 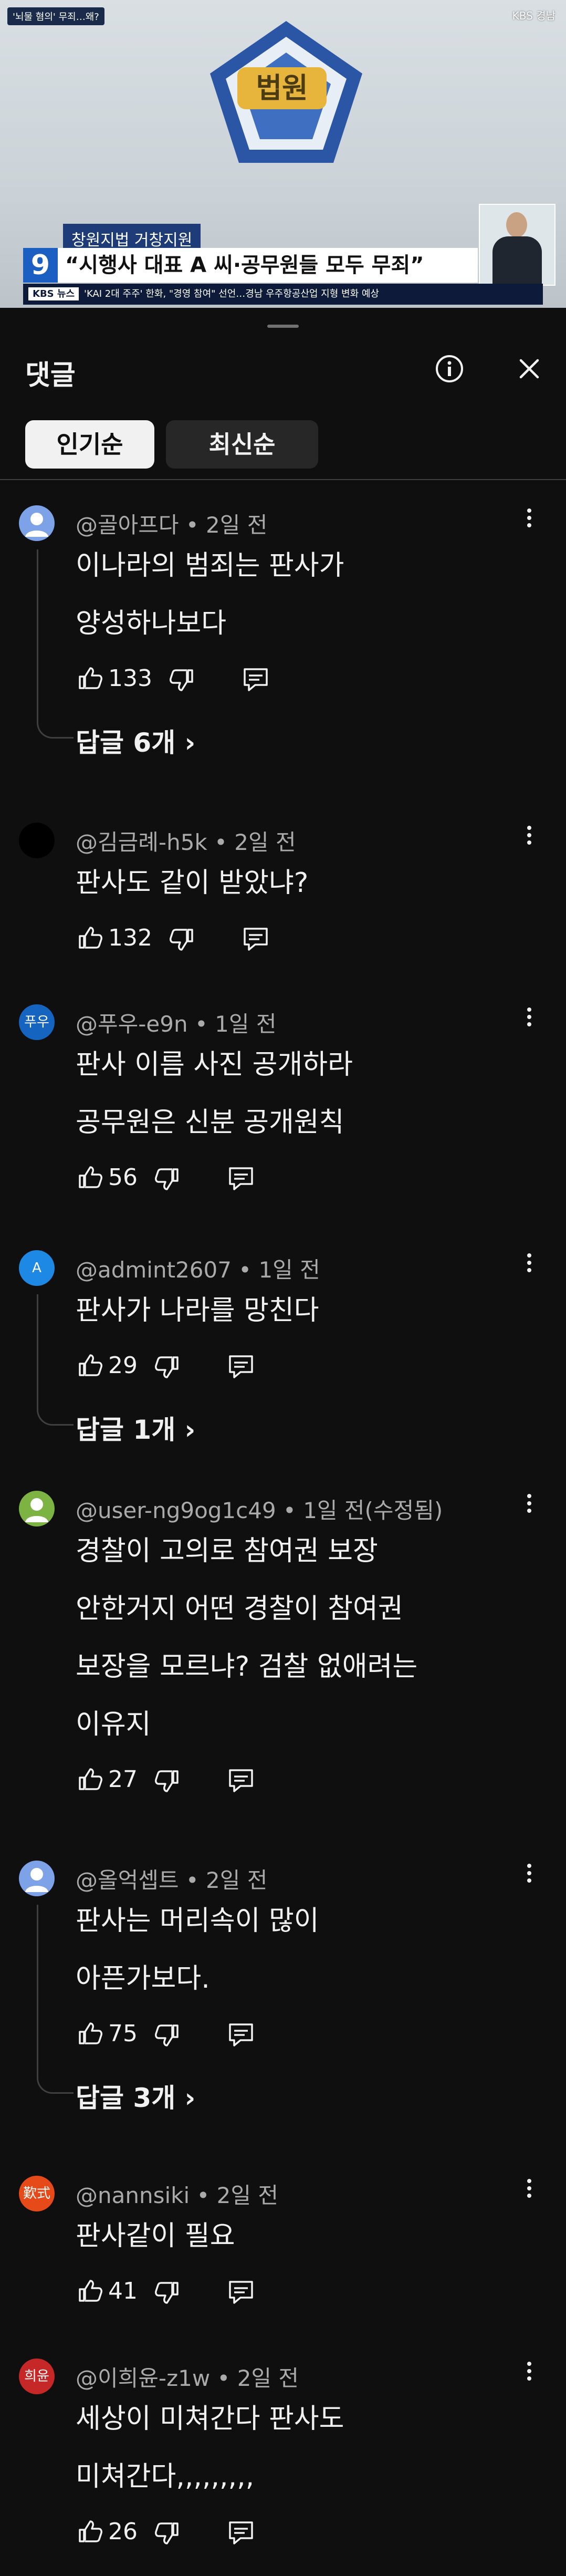 I want to click on ticker-label: KBS 뉴스, so click(x=54, y=293).